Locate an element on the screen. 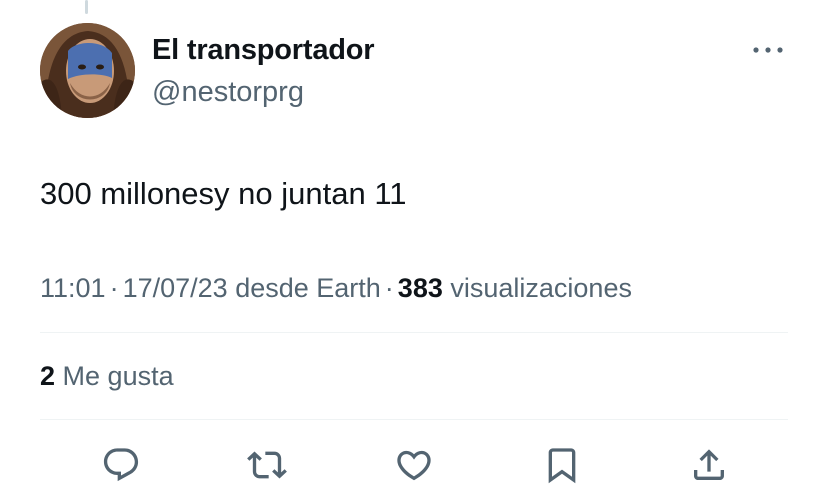 This screenshot has height=502, width=829. retweet-button is located at coordinates (267, 465).